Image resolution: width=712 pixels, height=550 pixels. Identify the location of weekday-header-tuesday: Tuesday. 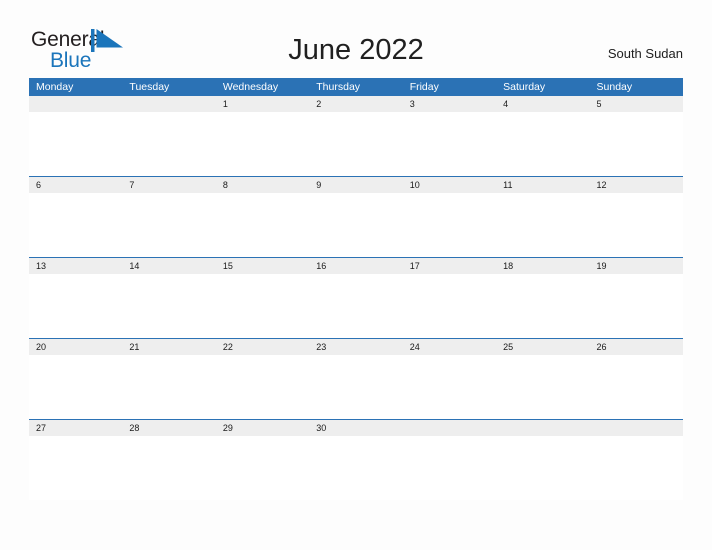
(149, 87).